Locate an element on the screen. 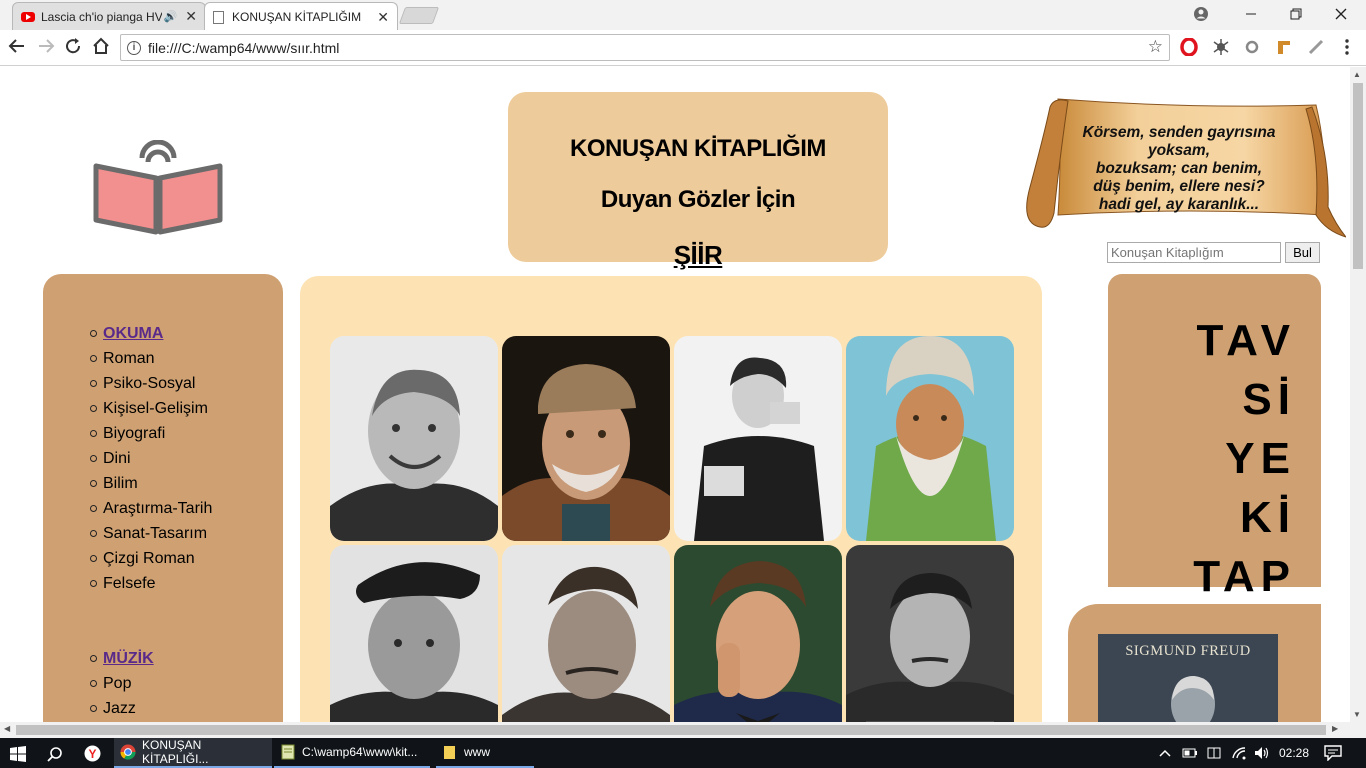  bookmark-star-icon: ☆ is located at coordinates (1155, 47).